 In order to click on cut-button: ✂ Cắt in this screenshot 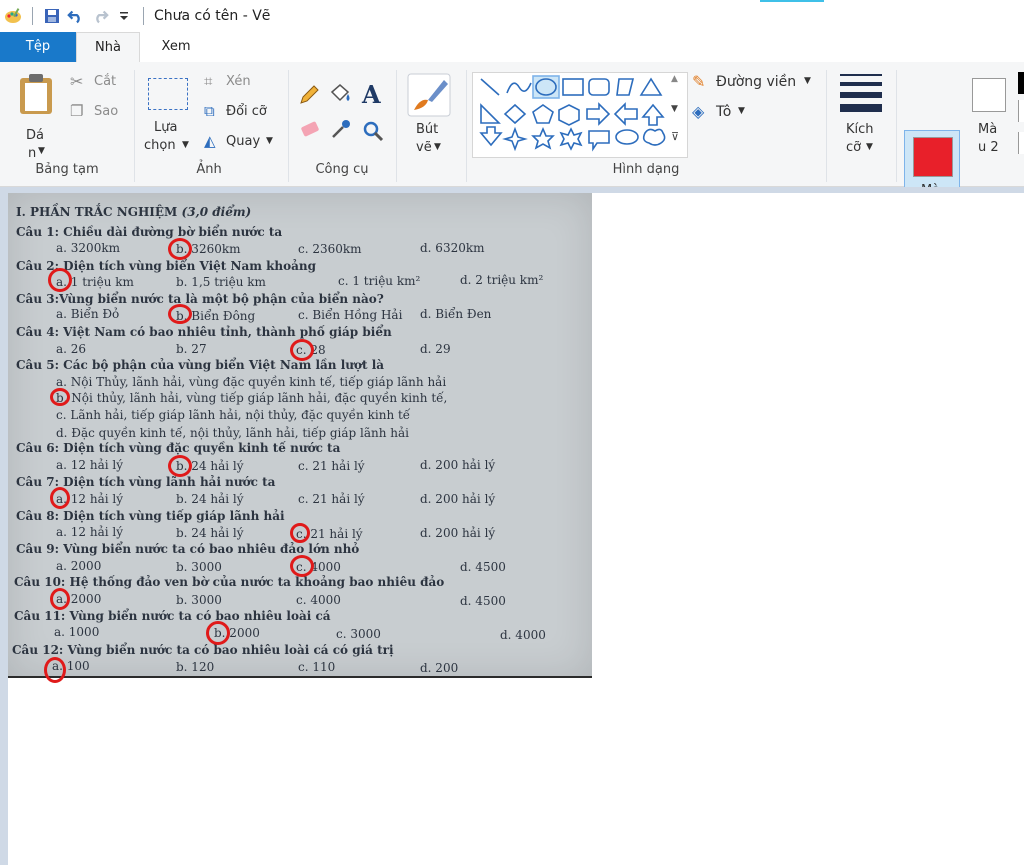, I will do `click(98, 83)`.